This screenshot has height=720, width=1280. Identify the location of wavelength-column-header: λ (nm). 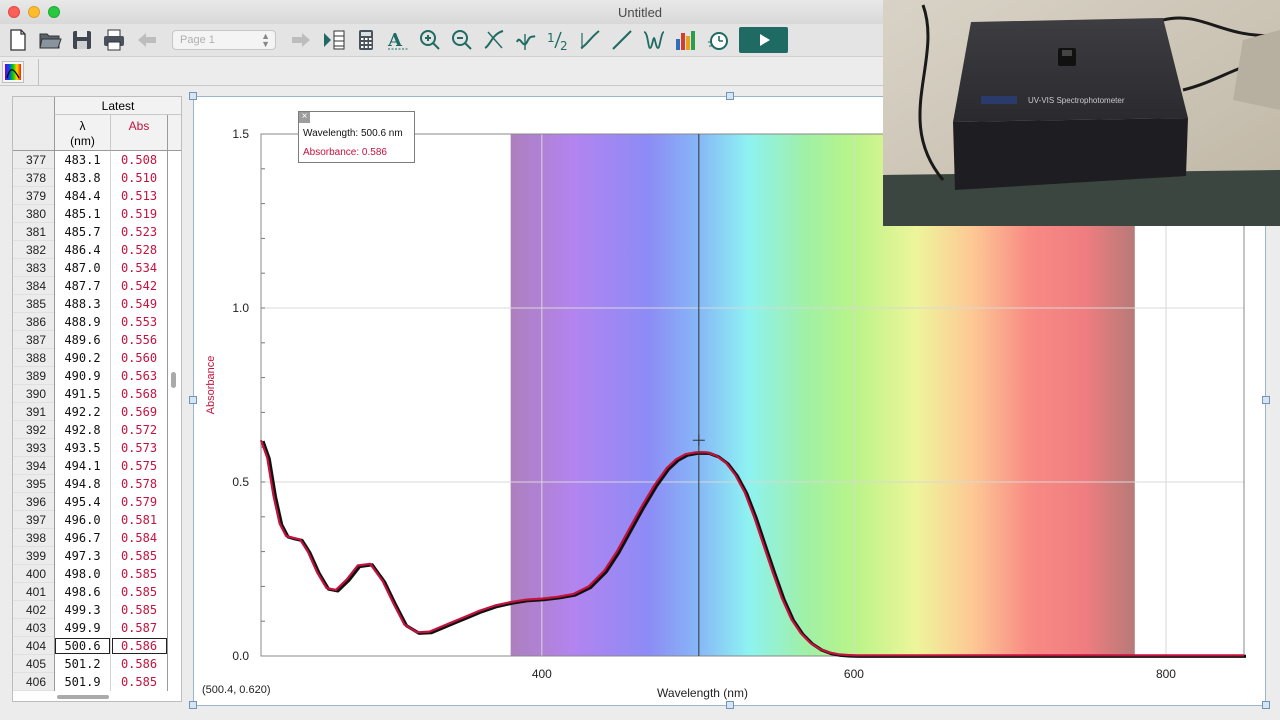
(82, 133).